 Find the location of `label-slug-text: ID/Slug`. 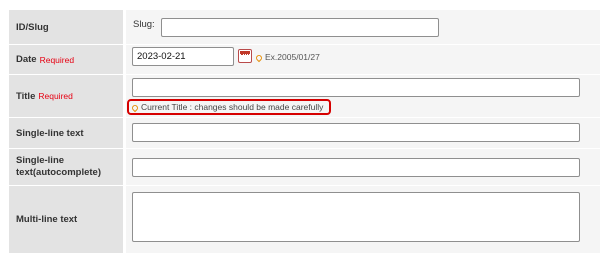

label-slug-text: ID/Slug is located at coordinates (32, 27).